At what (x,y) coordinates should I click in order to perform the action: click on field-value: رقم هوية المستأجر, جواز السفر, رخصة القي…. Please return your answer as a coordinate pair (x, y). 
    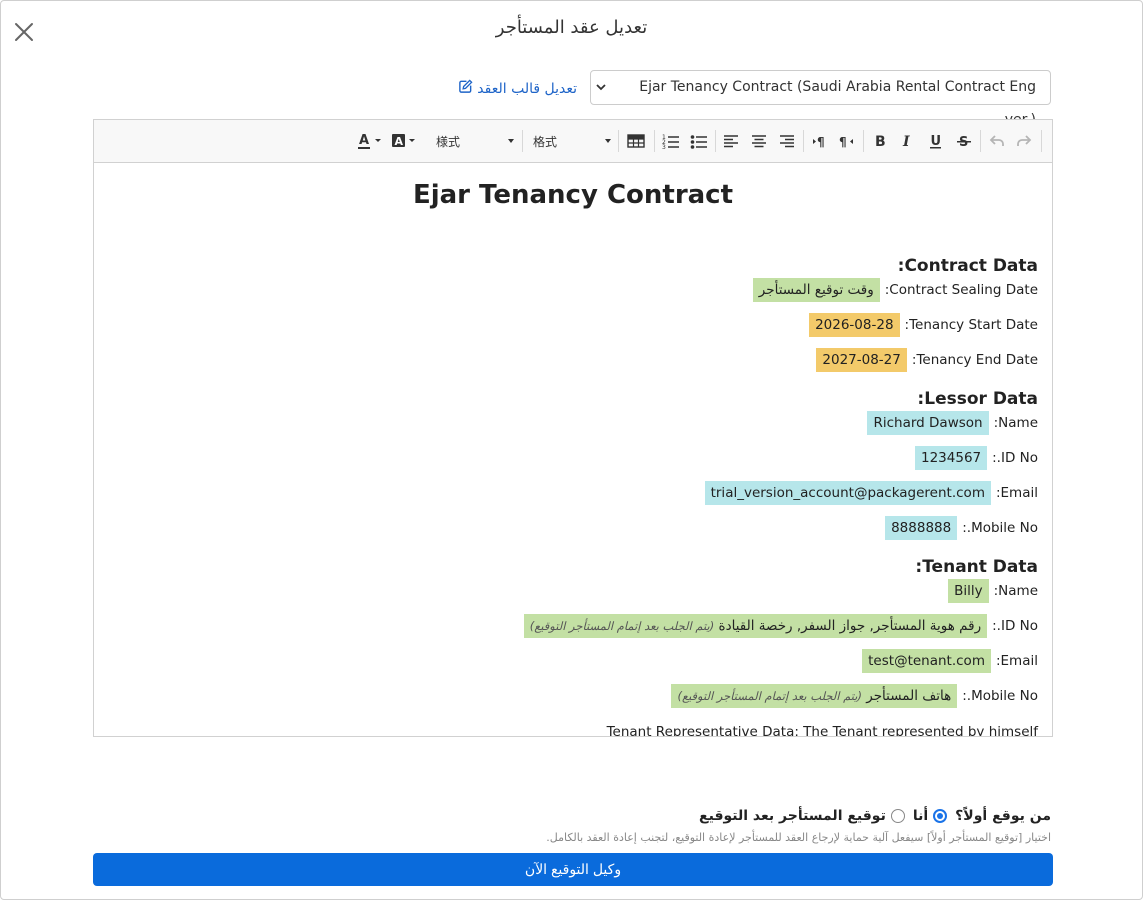
    Looking at the image, I should click on (755, 626).